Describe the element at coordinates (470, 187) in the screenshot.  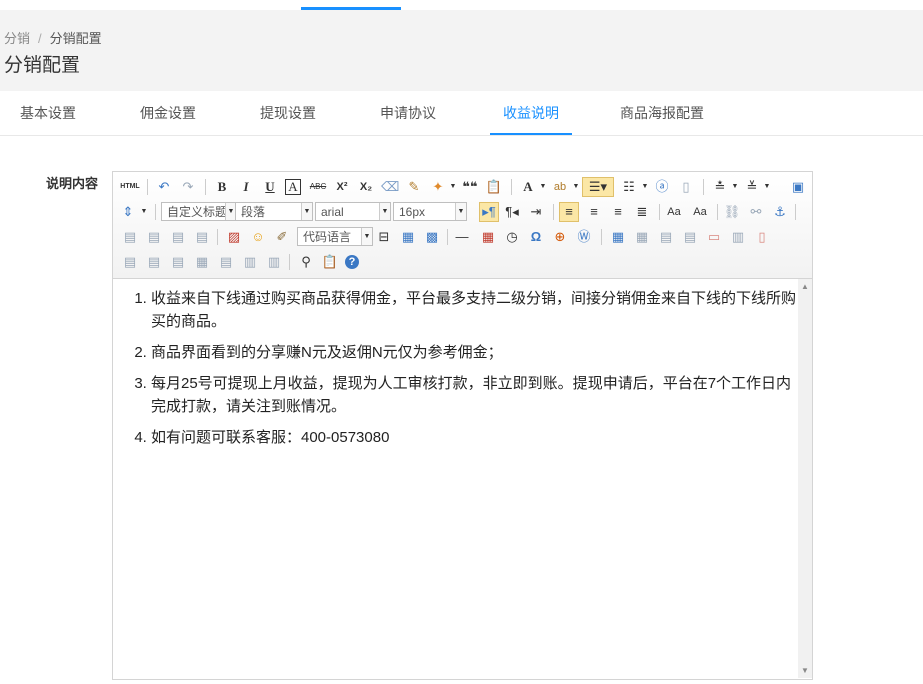
I see `blockquote-button: ❝❝` at that location.